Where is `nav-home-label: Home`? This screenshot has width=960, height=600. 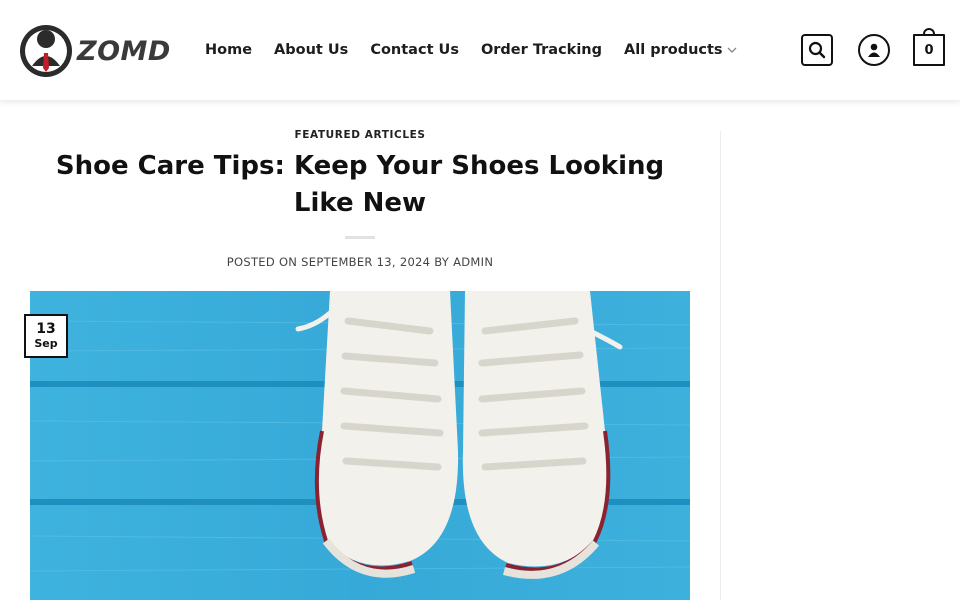 nav-home-label: Home is located at coordinates (229, 50).